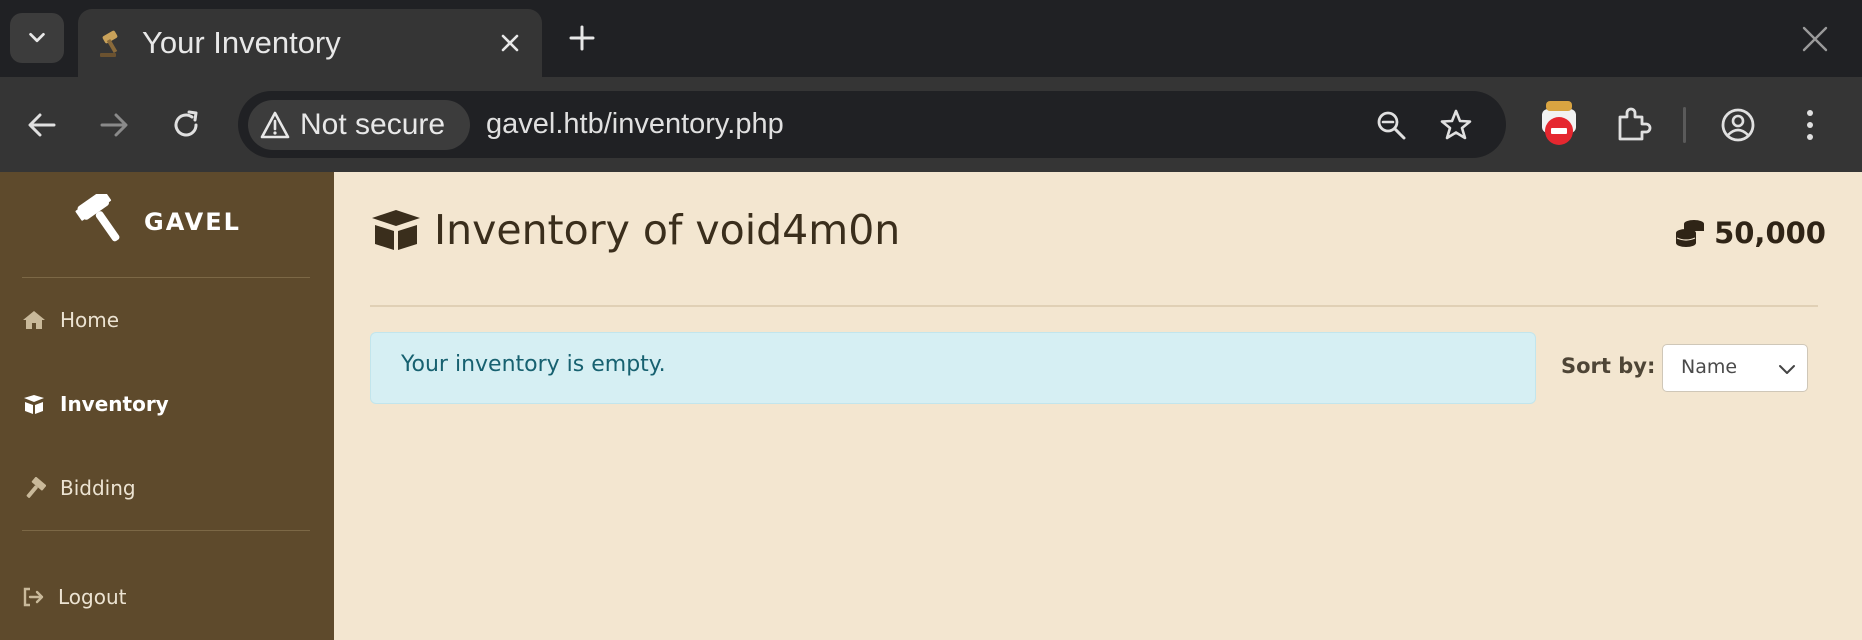 The width and height of the screenshot is (1862, 640). Describe the element at coordinates (1094, 306) in the screenshot. I see `content-divider` at that location.